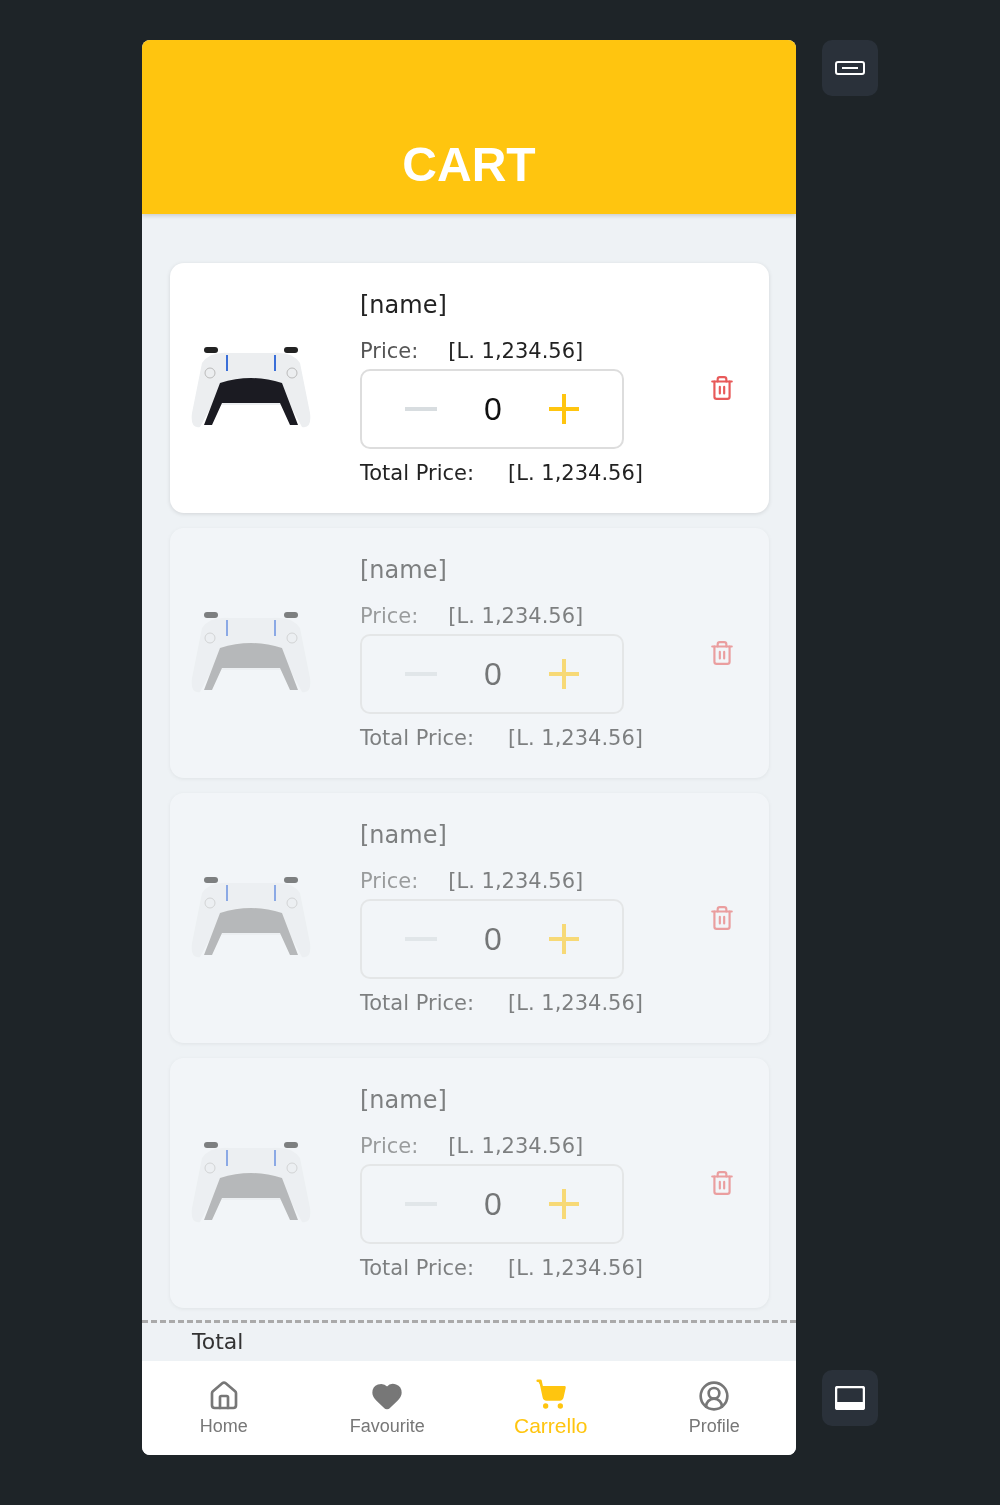 The image size is (1000, 1505). What do you see at coordinates (469, 164) in the screenshot?
I see `page-title: CART` at bounding box center [469, 164].